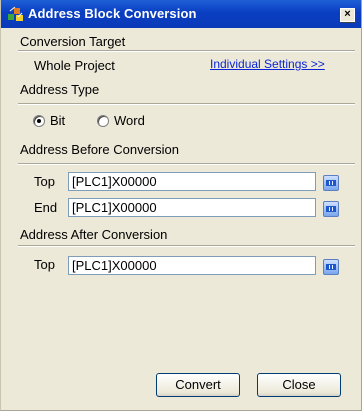 The width and height of the screenshot is (362, 411). I want to click on after-top-label: Top, so click(44, 264).